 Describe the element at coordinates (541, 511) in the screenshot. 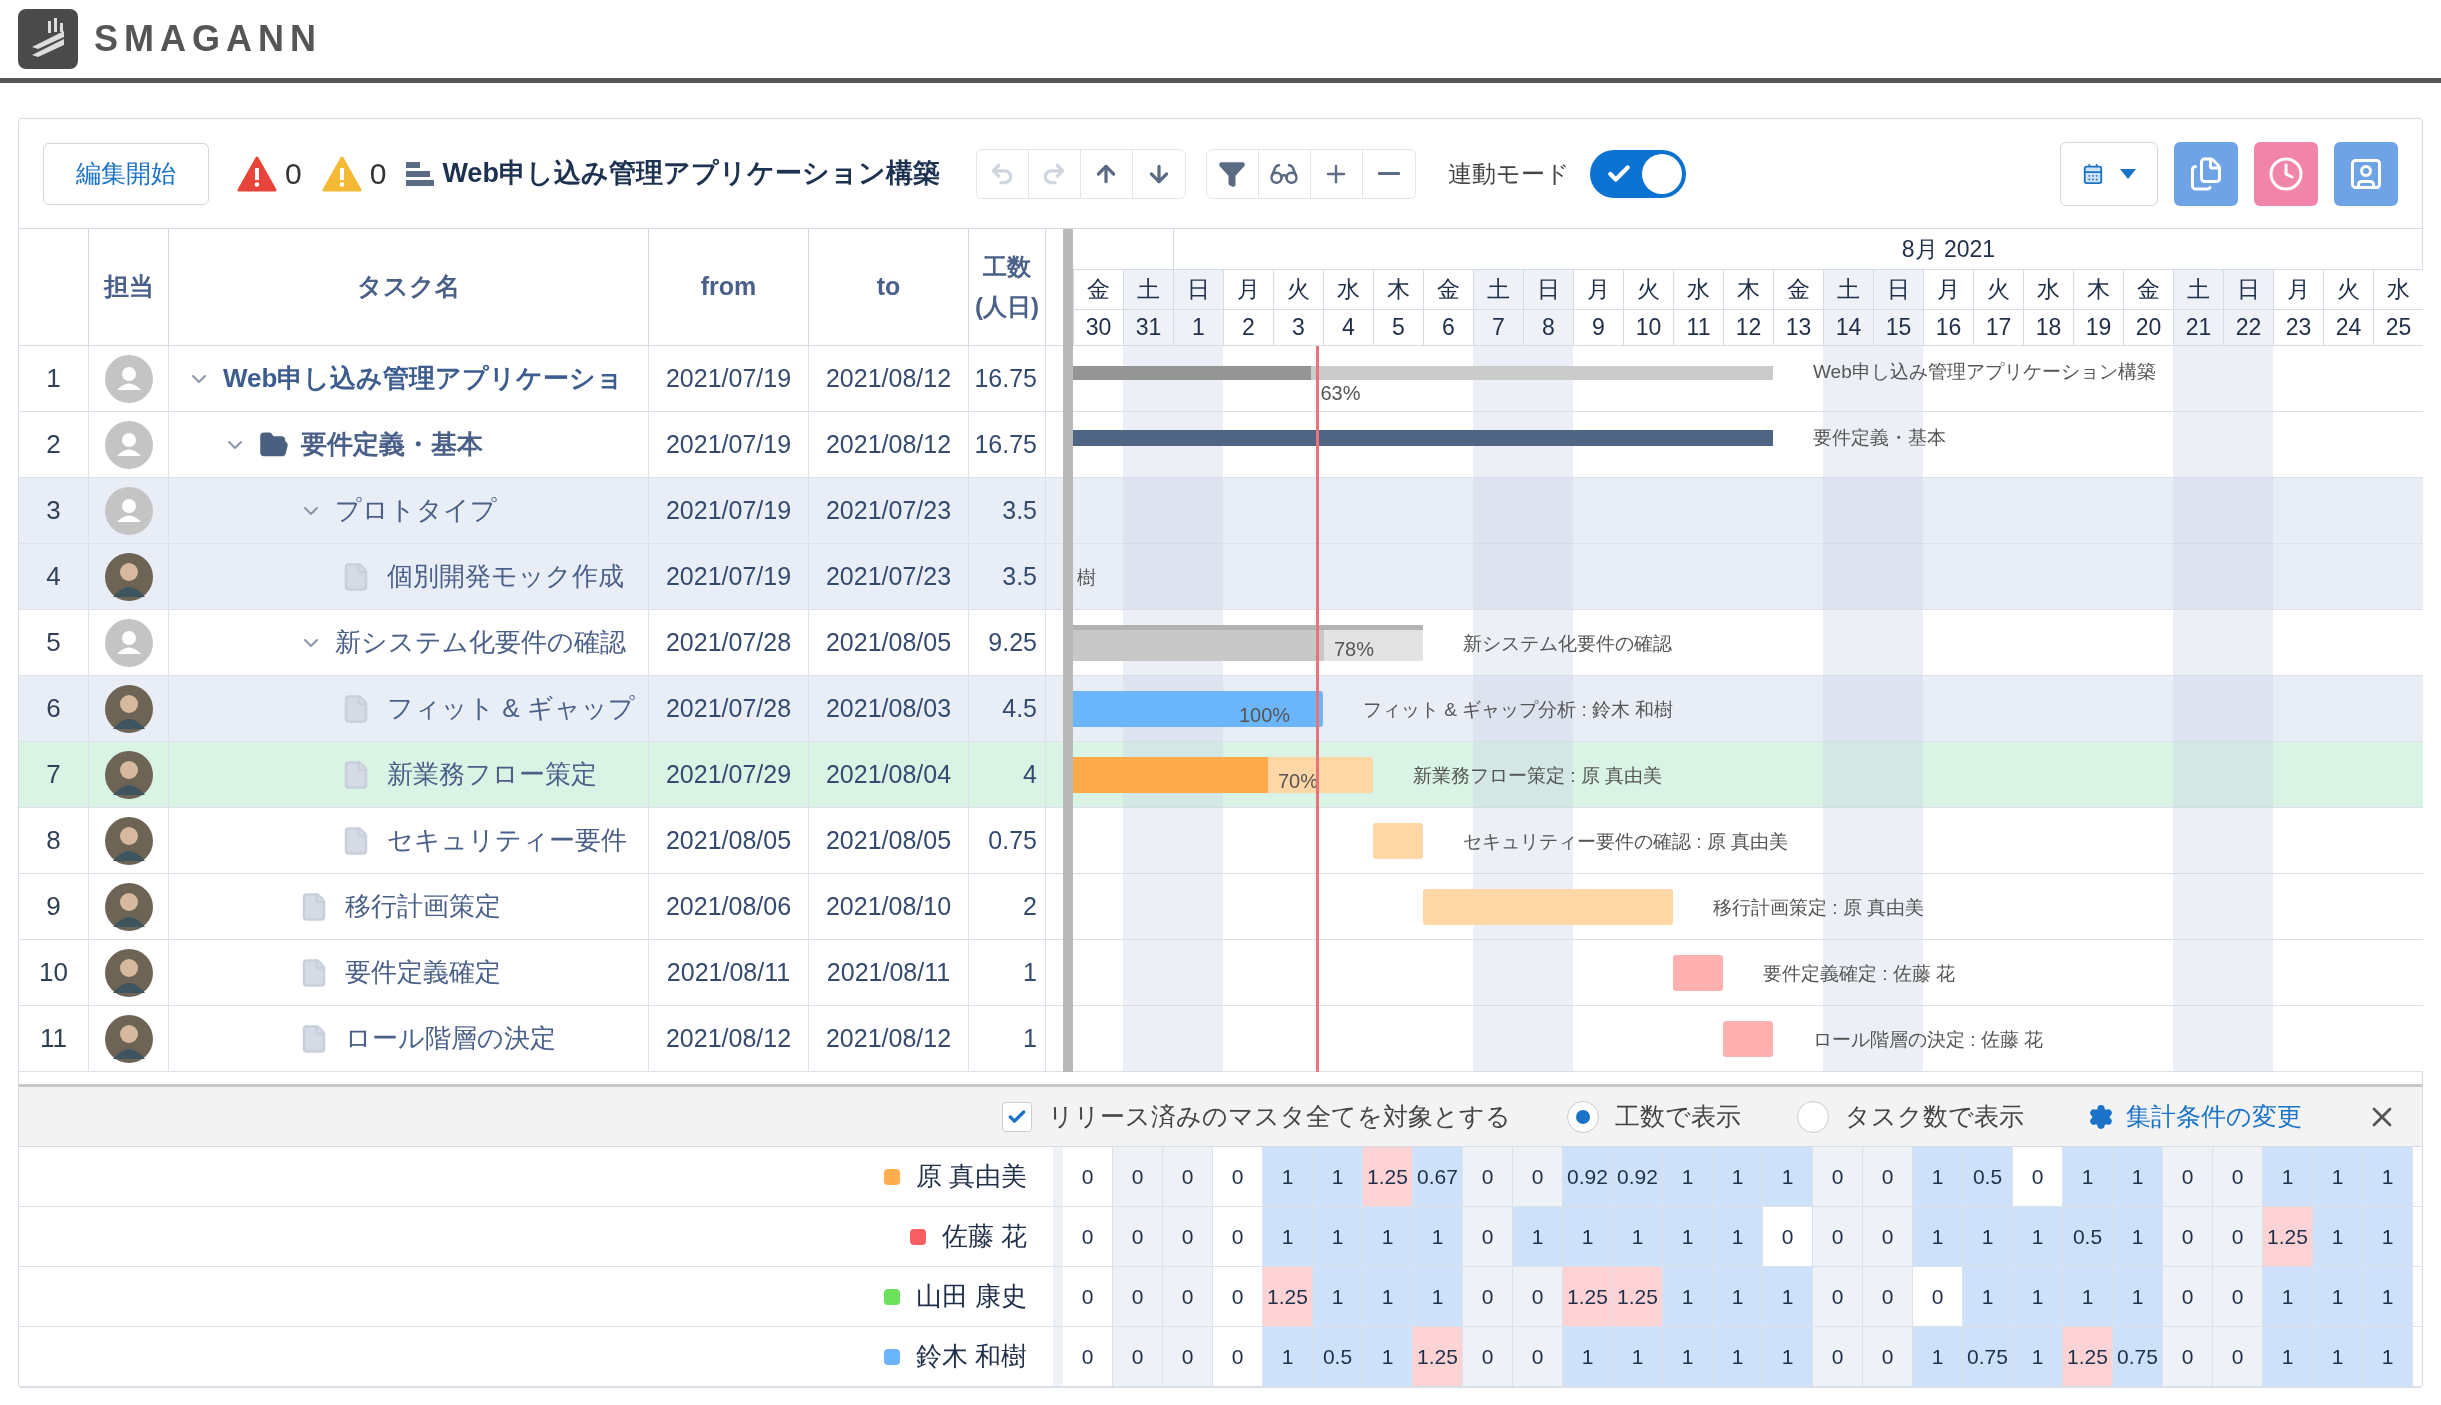

I see `task-row: 3 プロトタイプ 2021/07/19 2021/07/23 3.5` at that location.